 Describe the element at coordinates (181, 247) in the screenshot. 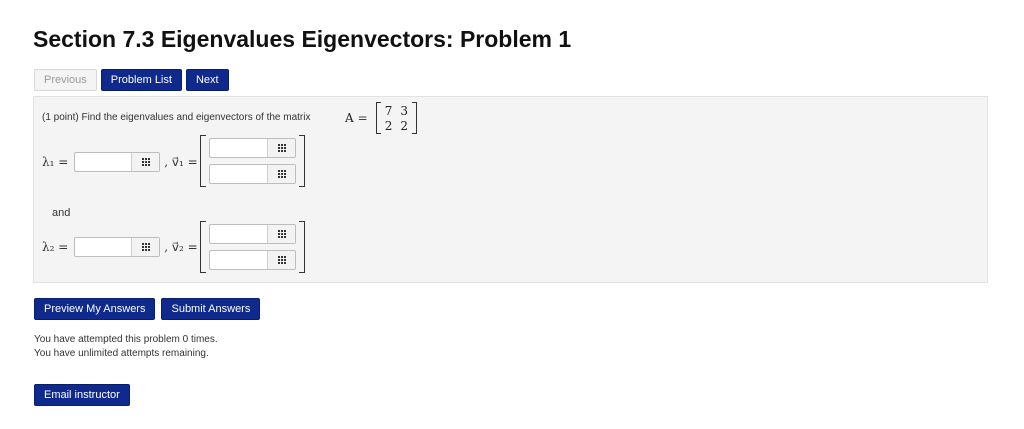

I see `v2-label: , v⃗₂ =` at that location.